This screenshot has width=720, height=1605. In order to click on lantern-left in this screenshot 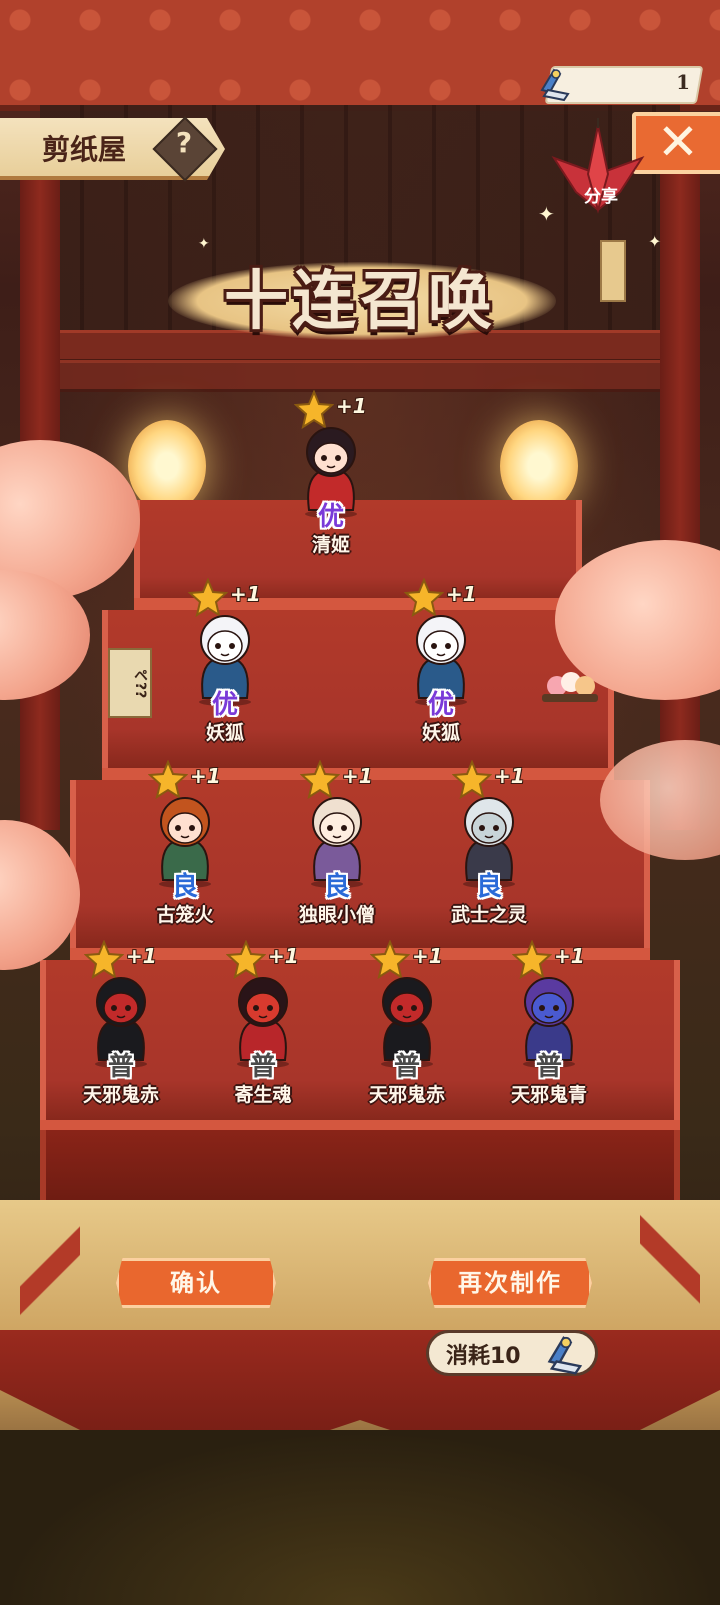, I will do `click(167, 466)`.